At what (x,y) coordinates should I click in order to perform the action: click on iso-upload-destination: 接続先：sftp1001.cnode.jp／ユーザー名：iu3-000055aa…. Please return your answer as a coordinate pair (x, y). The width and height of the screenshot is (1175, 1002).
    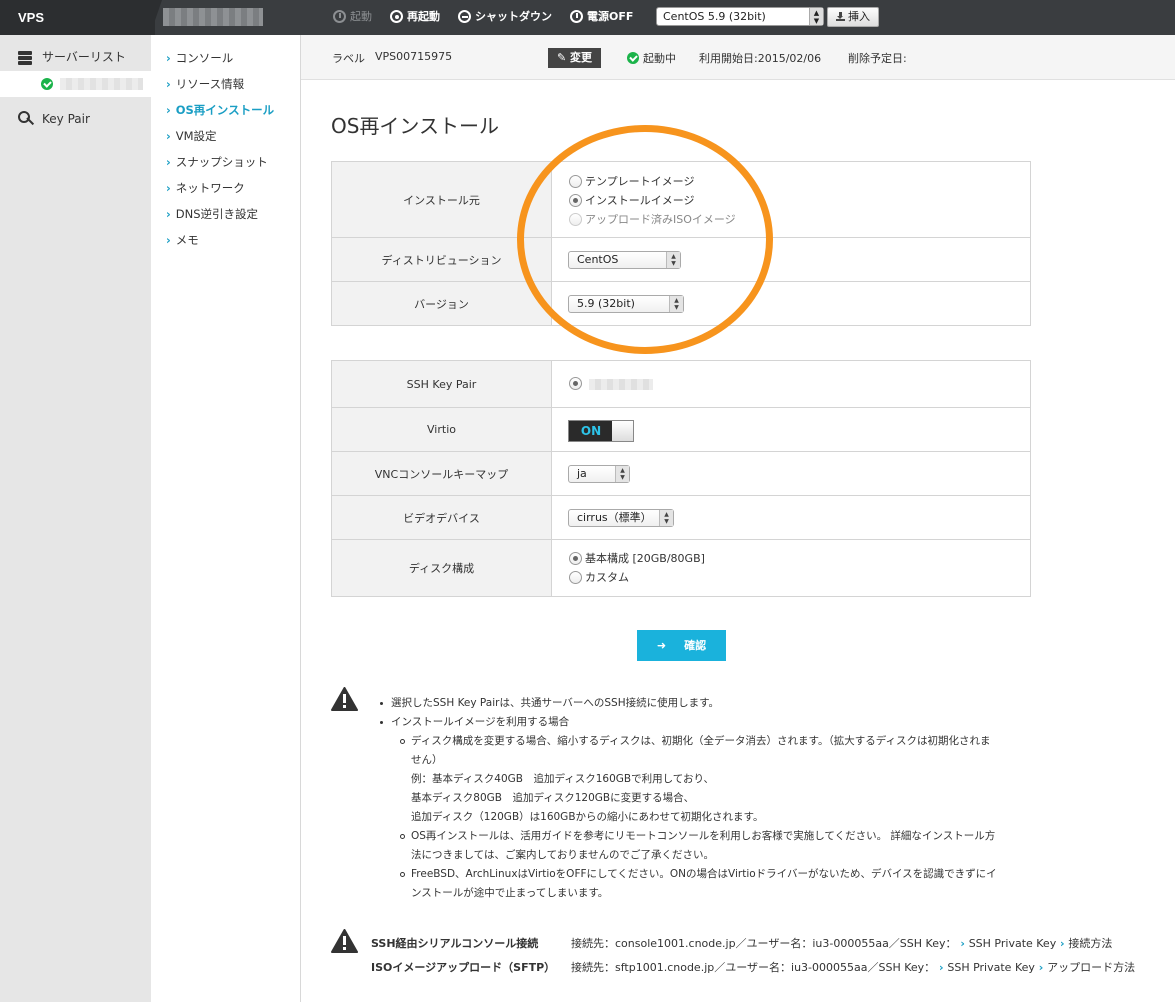
    Looking at the image, I should click on (853, 967).